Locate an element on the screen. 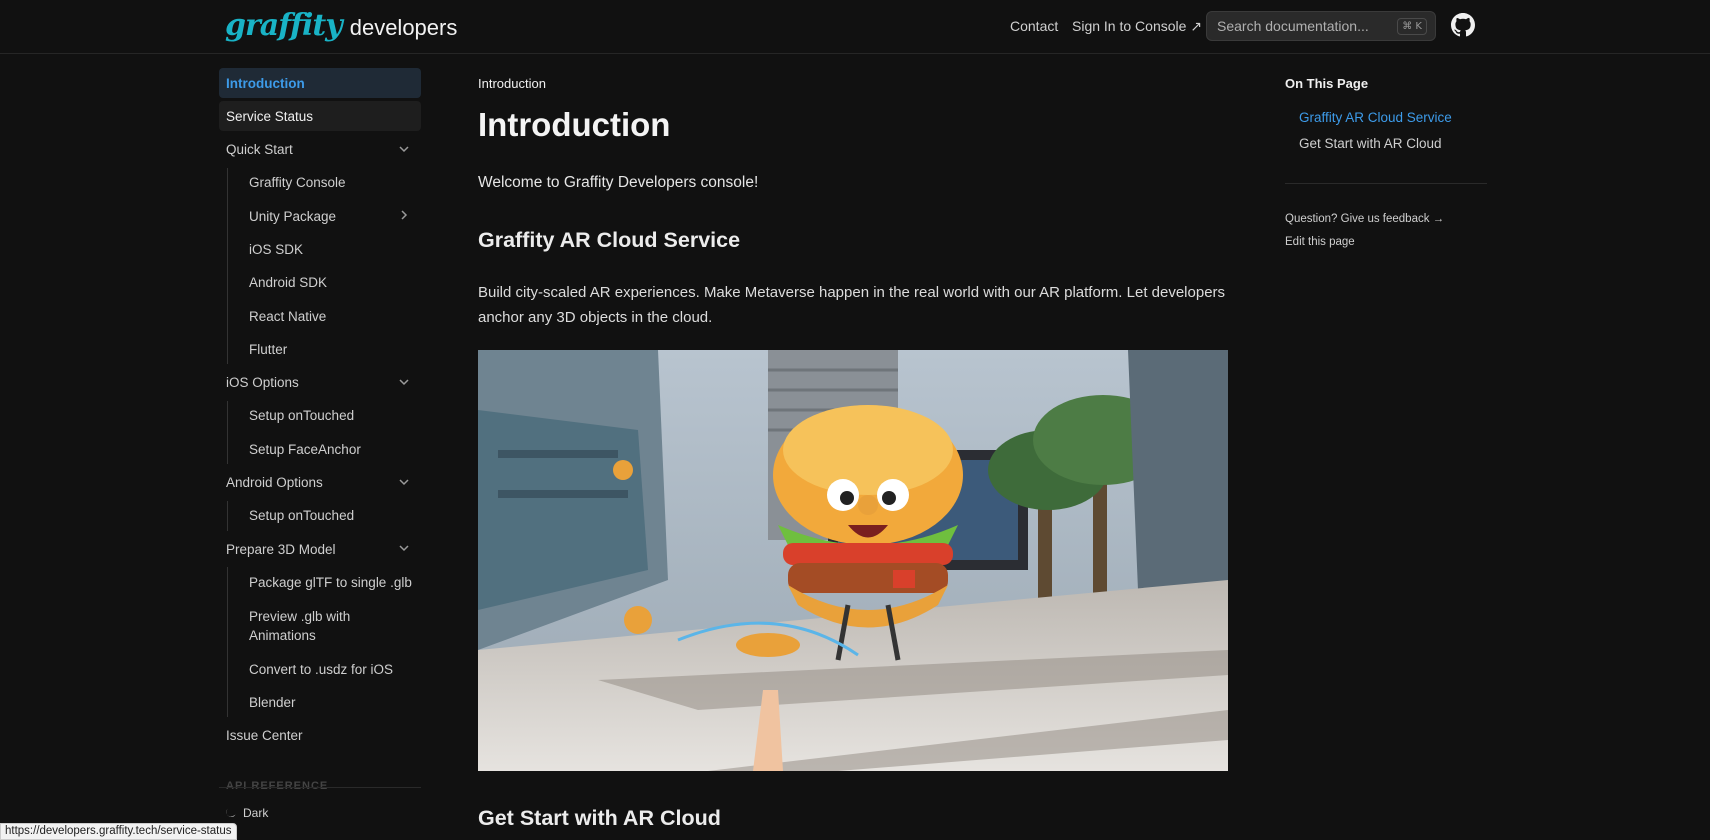  feedback-link: Question? Give us feedback → is located at coordinates (1364, 219).